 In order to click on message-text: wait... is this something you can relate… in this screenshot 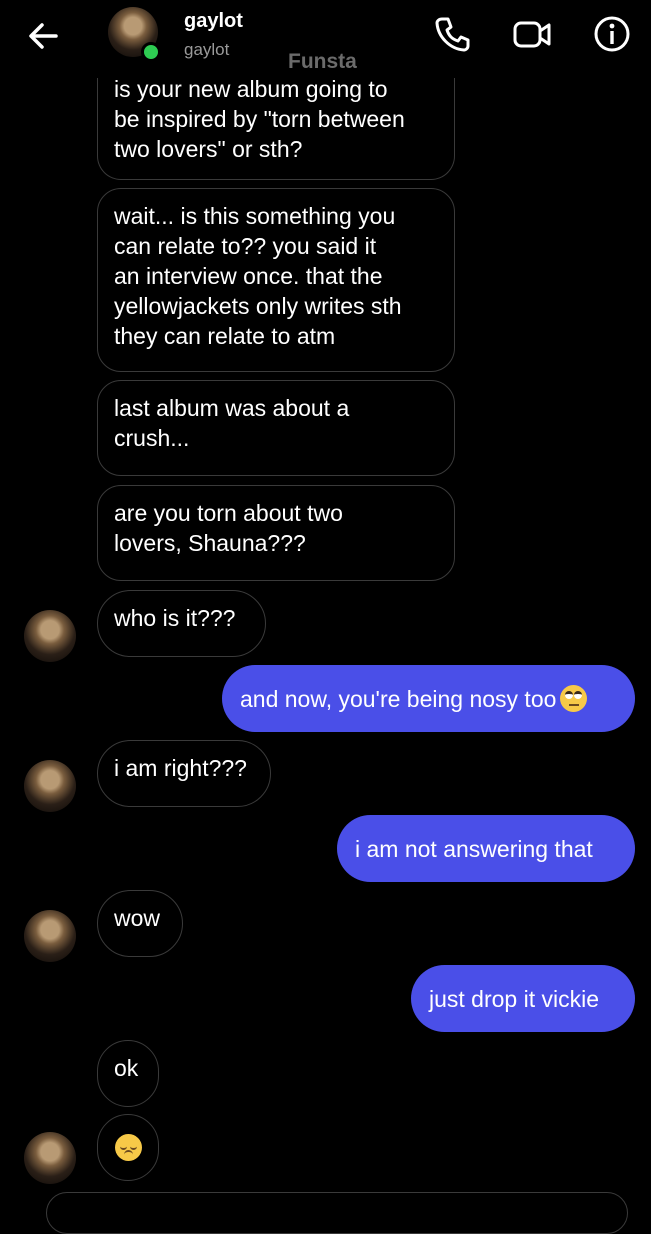, I will do `click(258, 276)`.